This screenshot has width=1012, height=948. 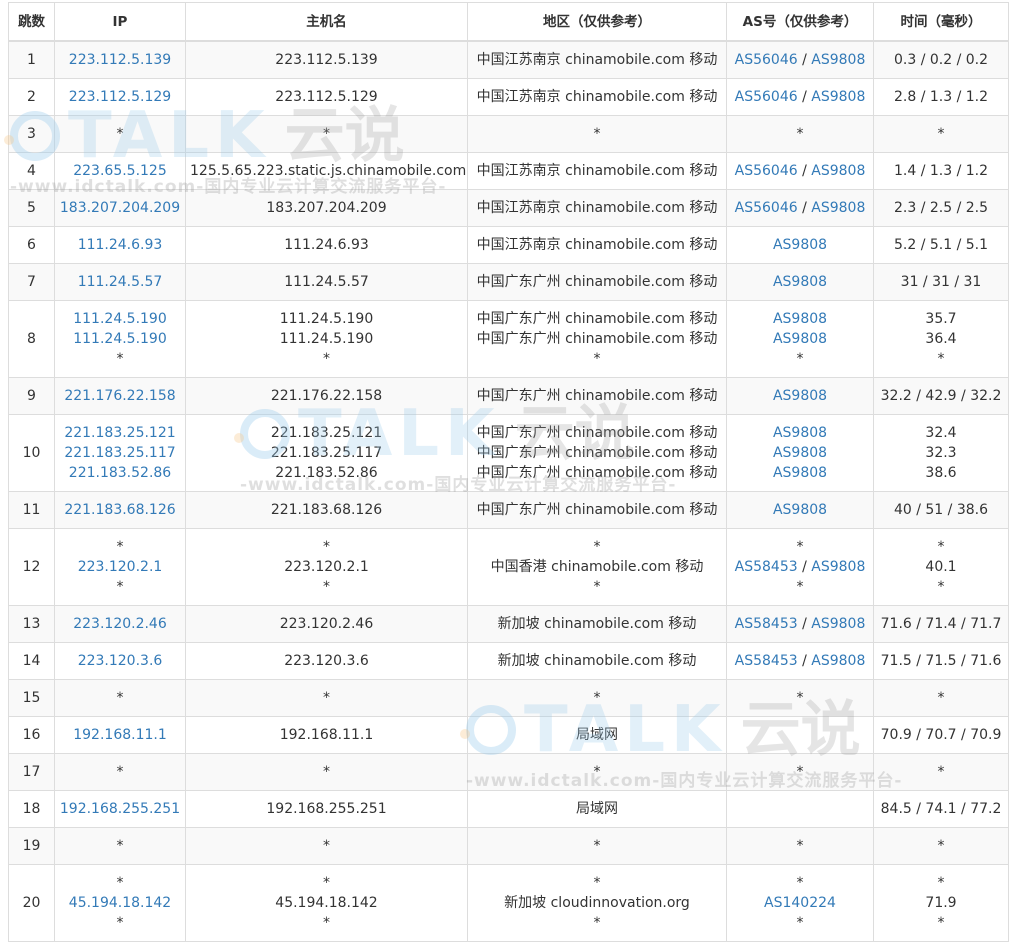 I want to click on ip-cell: * 223.120.2.1 *, so click(x=120, y=567).